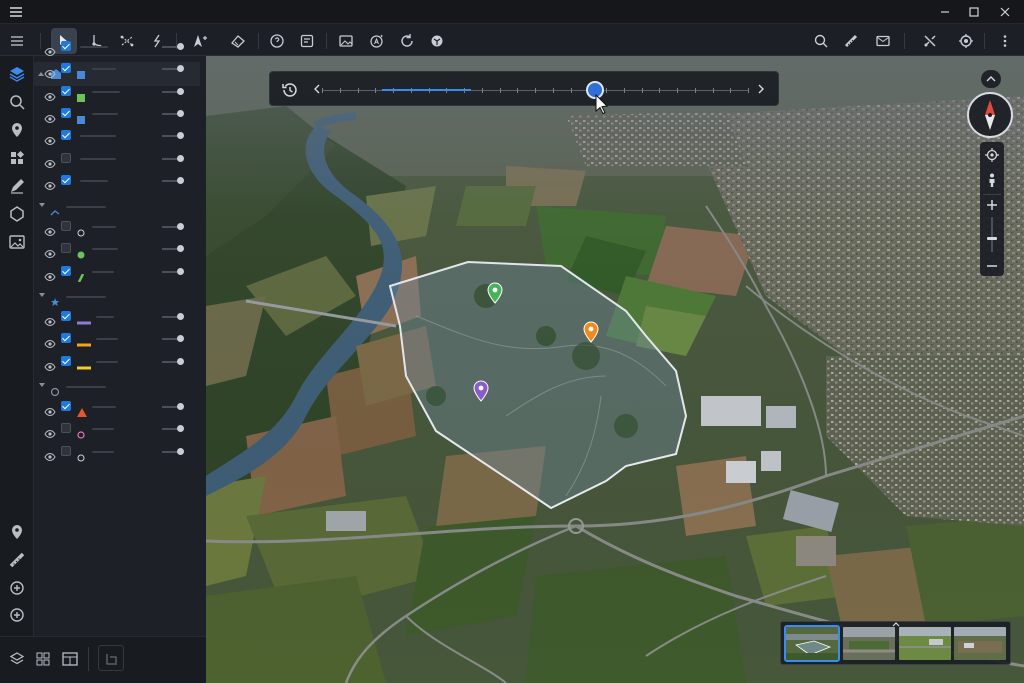  Describe the element at coordinates (17, 41) in the screenshot. I see `sidebar-toggle-icon` at that location.